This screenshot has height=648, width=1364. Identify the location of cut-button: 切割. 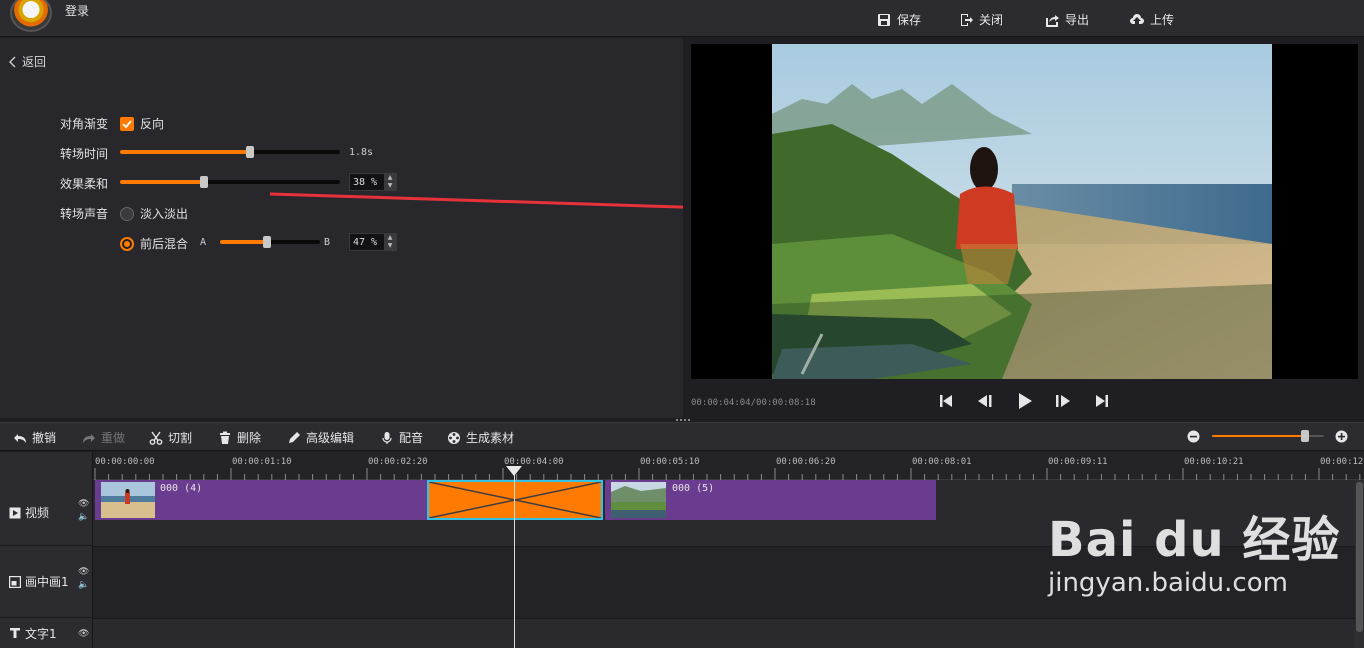
(170, 437).